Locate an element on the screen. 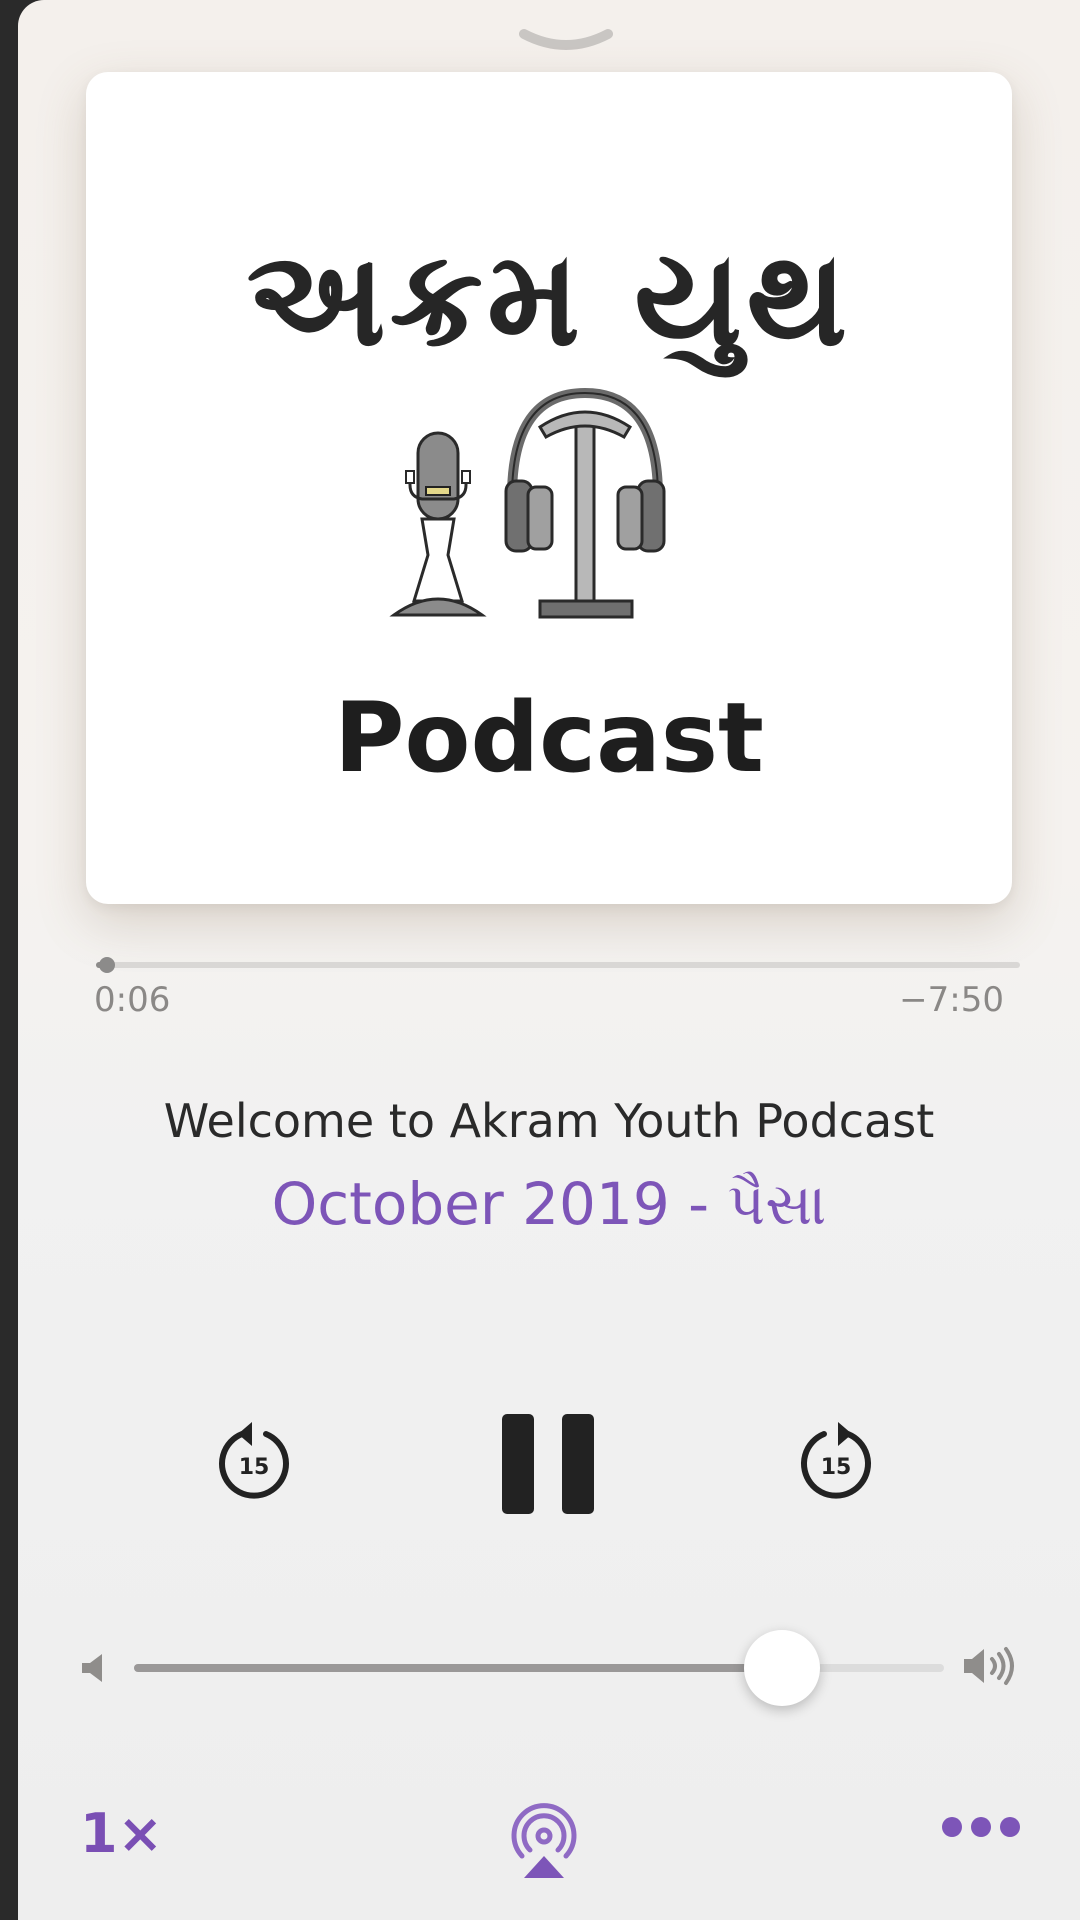 The height and width of the screenshot is (1920, 1080). episode-subtitle: October 2019 - પૈસા is located at coordinates (549, 1204).